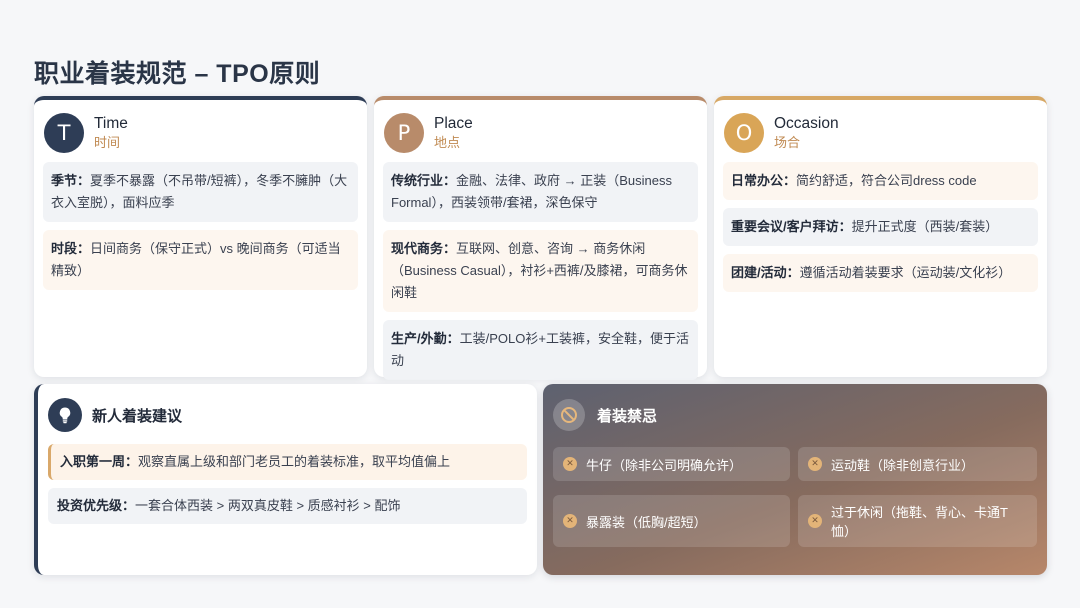 This screenshot has height=608, width=1080. What do you see at coordinates (96, 505) in the screenshot?
I see `item-label: 投资优先级：` at bounding box center [96, 505].